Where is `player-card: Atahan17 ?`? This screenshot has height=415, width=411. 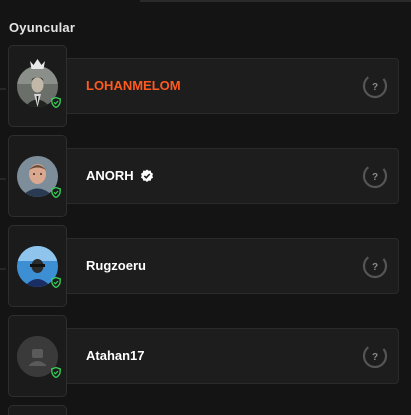 player-card: Atahan17 ? is located at coordinates (224, 356).